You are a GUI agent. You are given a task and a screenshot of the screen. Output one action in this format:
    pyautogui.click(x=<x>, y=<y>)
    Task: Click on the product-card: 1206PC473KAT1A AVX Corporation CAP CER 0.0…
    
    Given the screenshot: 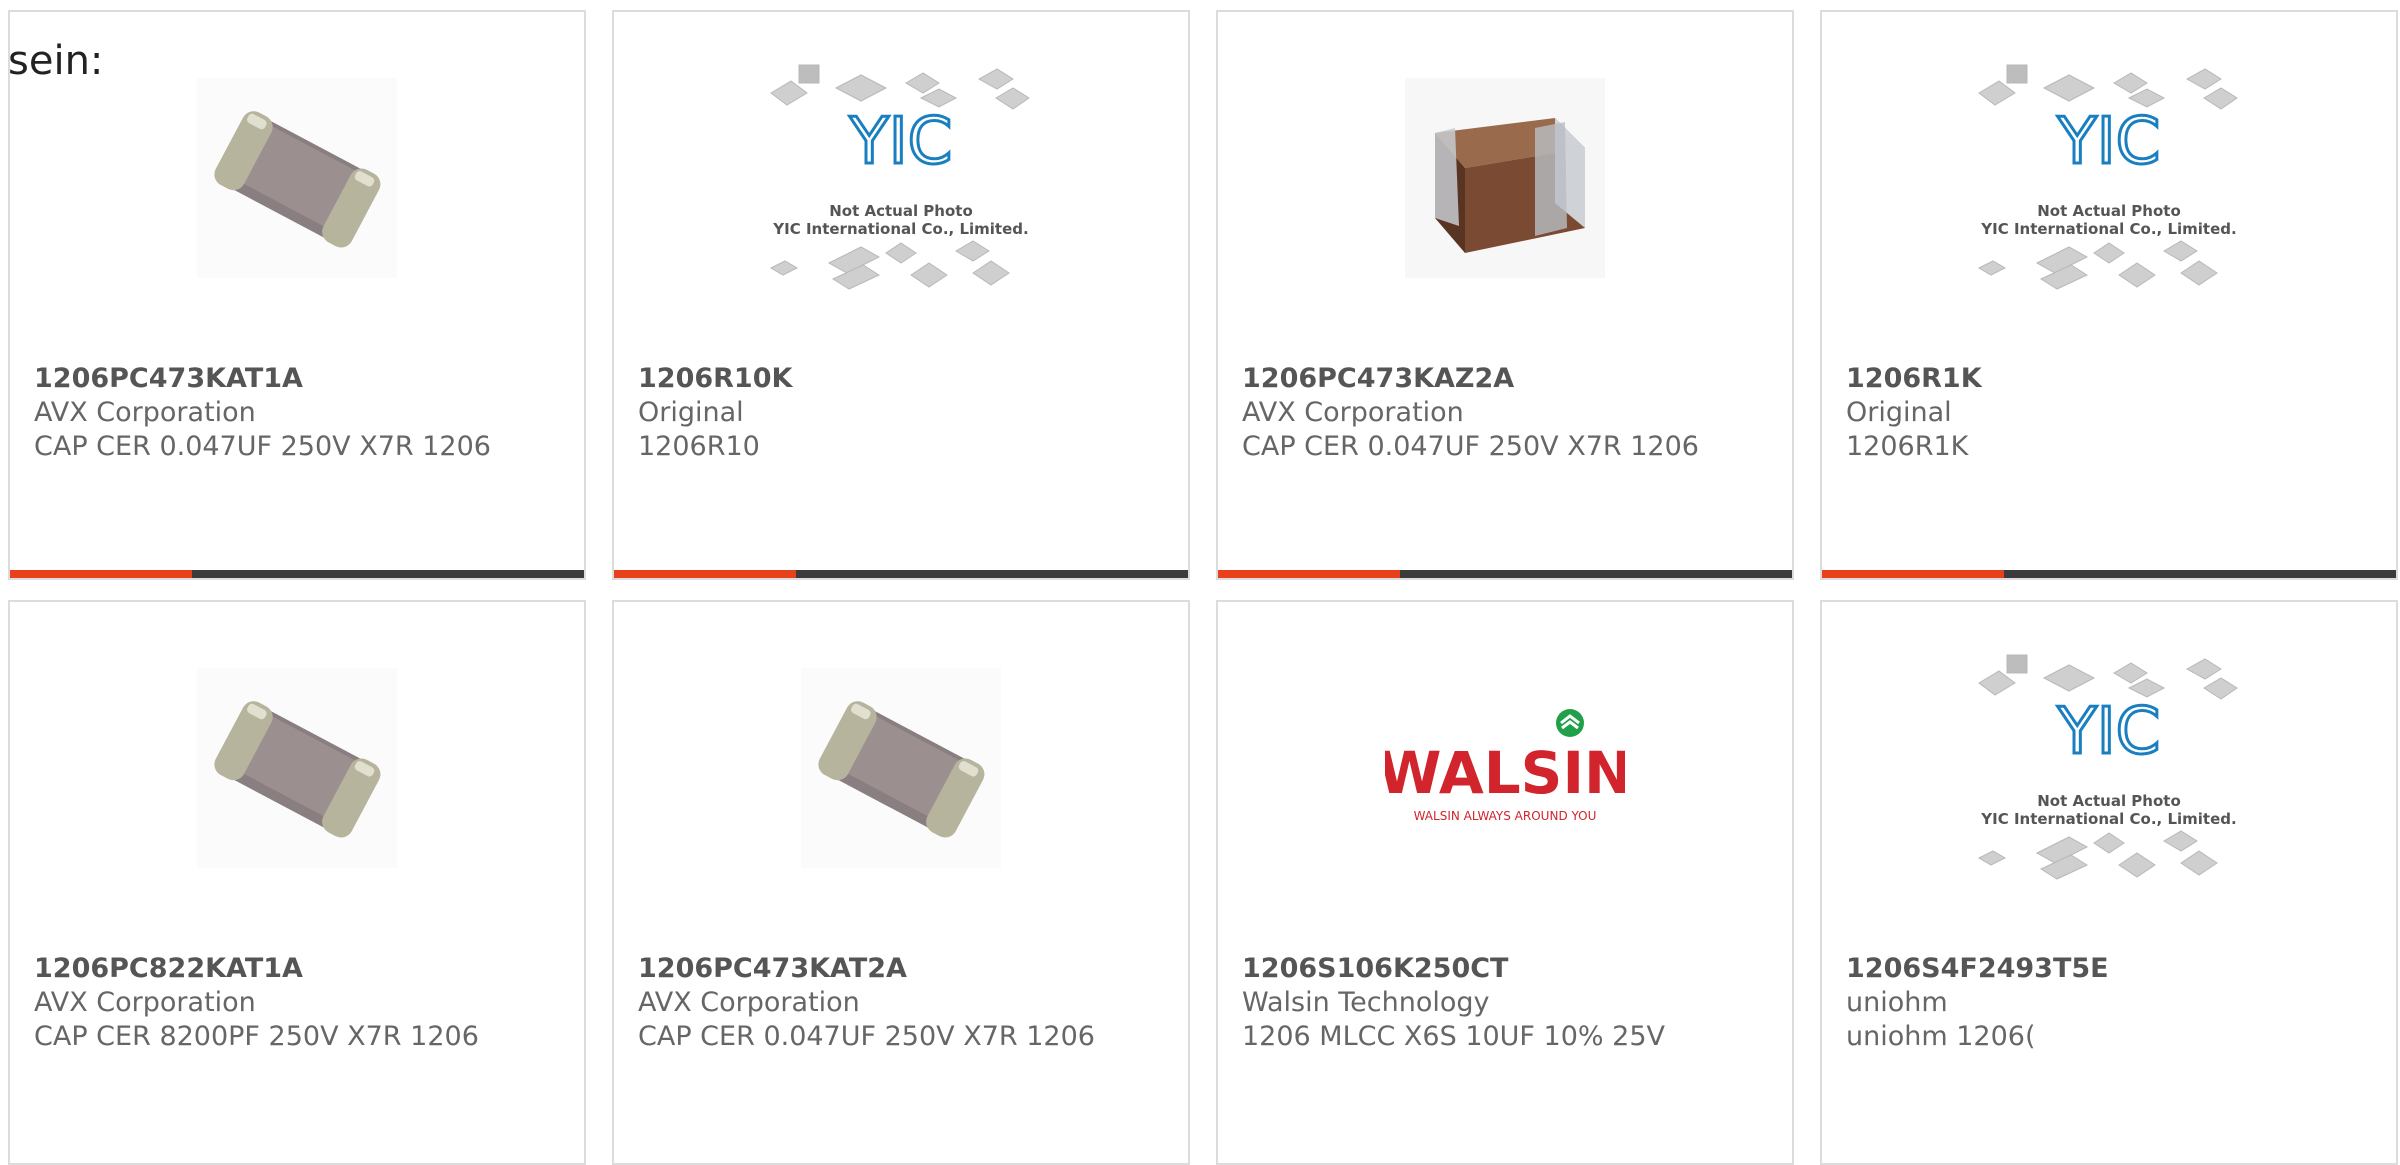 What is the action you would take?
    pyautogui.click(x=297, y=295)
    